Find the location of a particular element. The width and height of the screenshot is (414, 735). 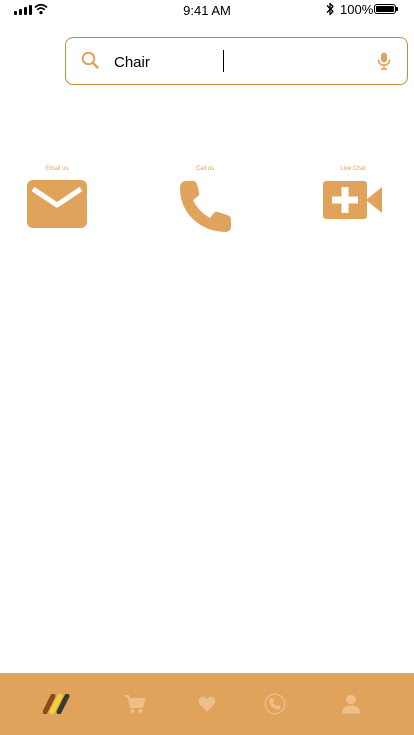

tab-bar is located at coordinates (207, 704).